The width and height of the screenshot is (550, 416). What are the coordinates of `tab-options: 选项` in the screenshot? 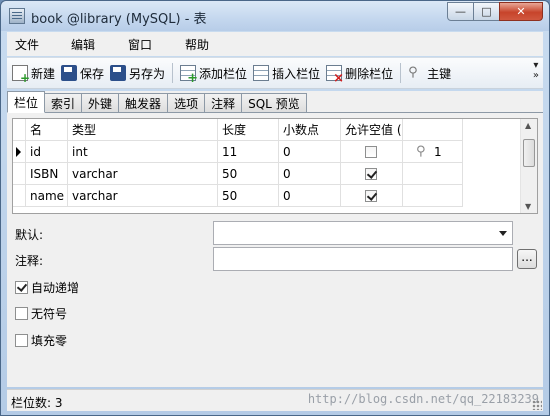 It's located at (186, 103).